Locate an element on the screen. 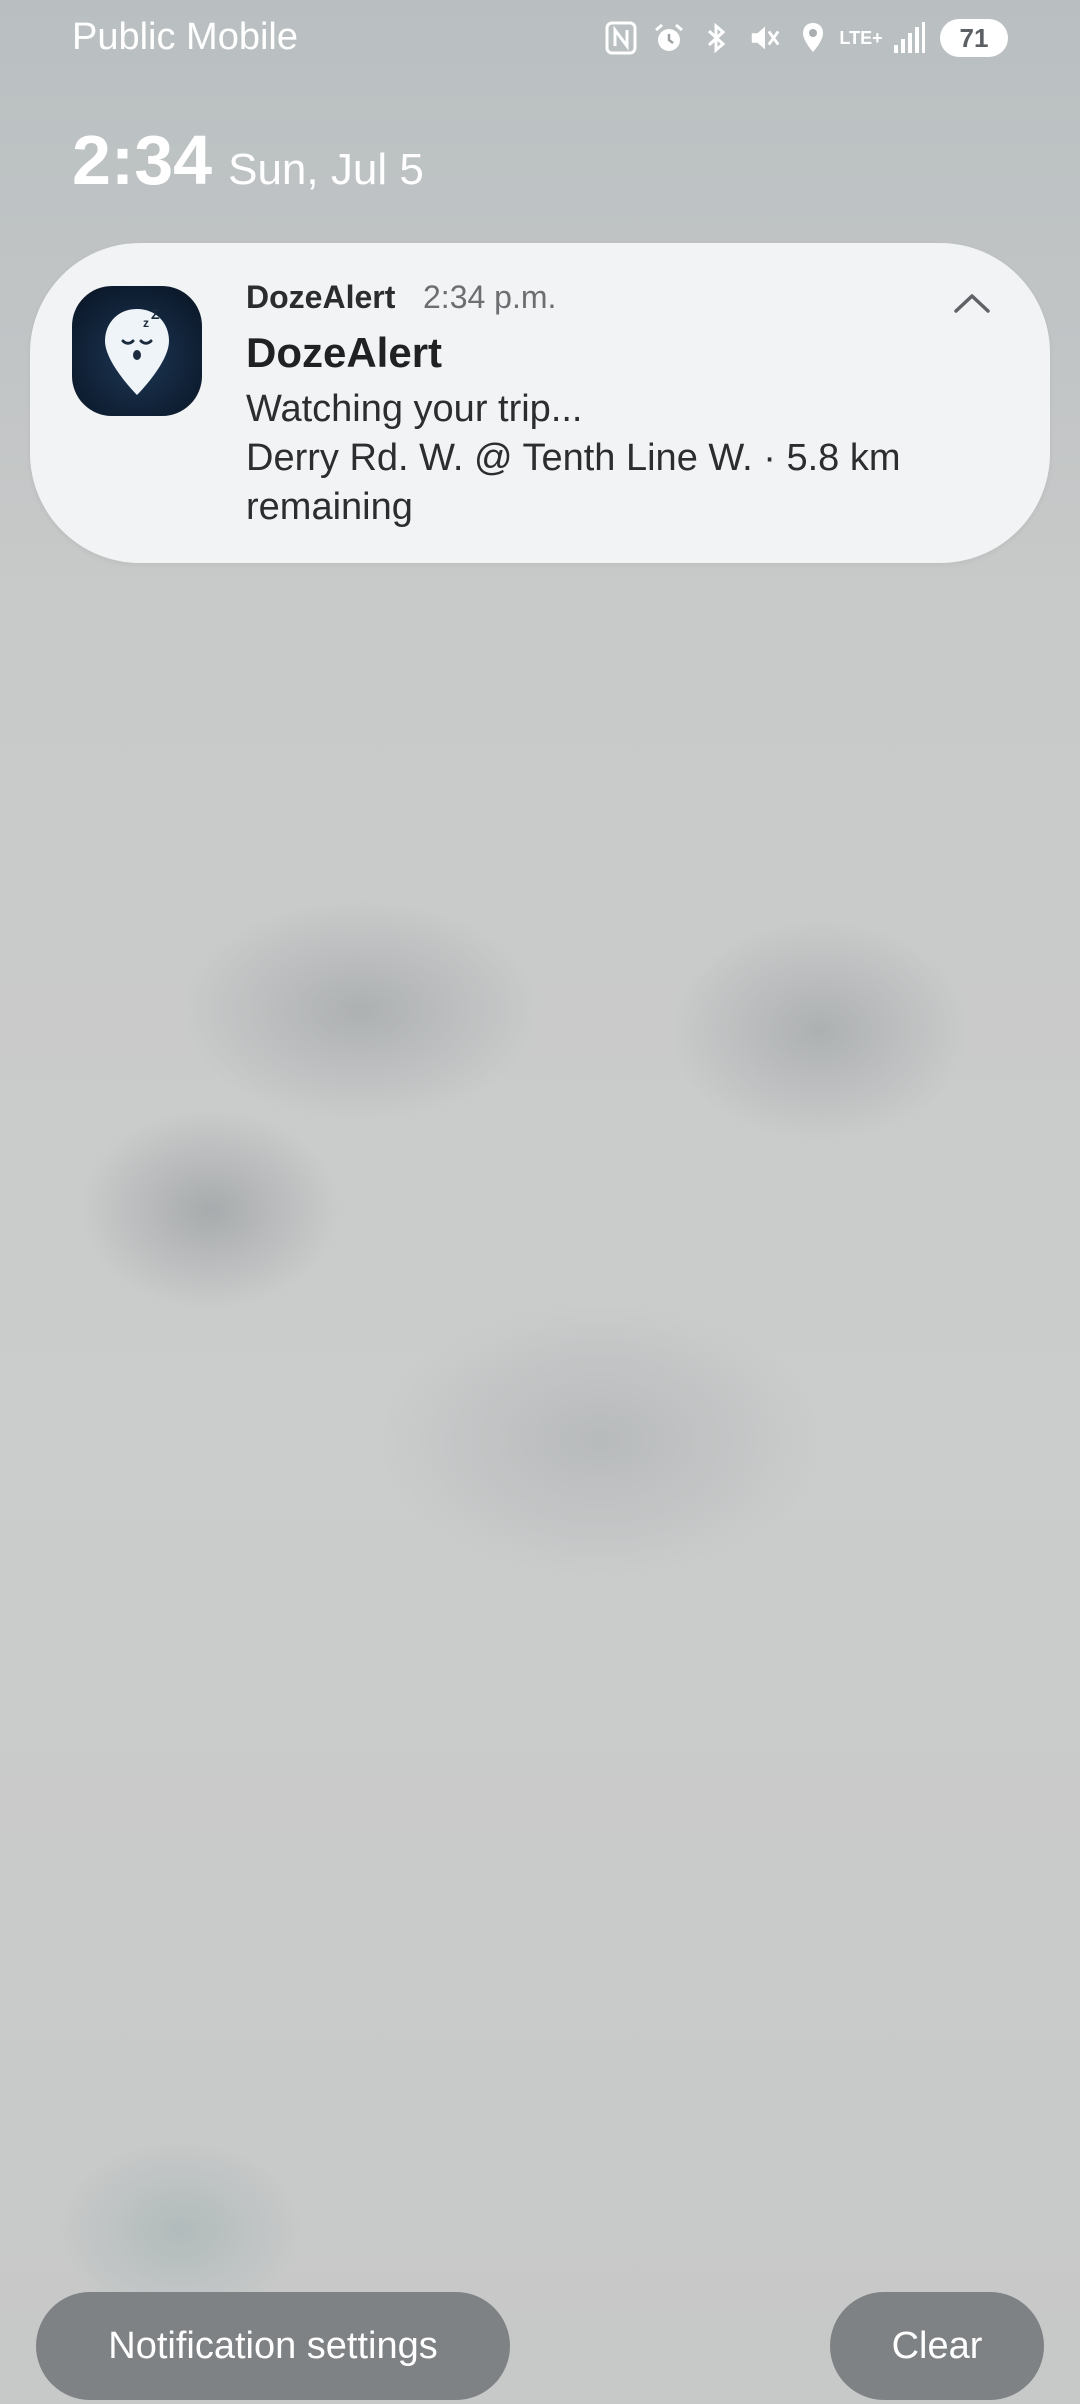  battery-indicator: 71 is located at coordinates (974, 38).